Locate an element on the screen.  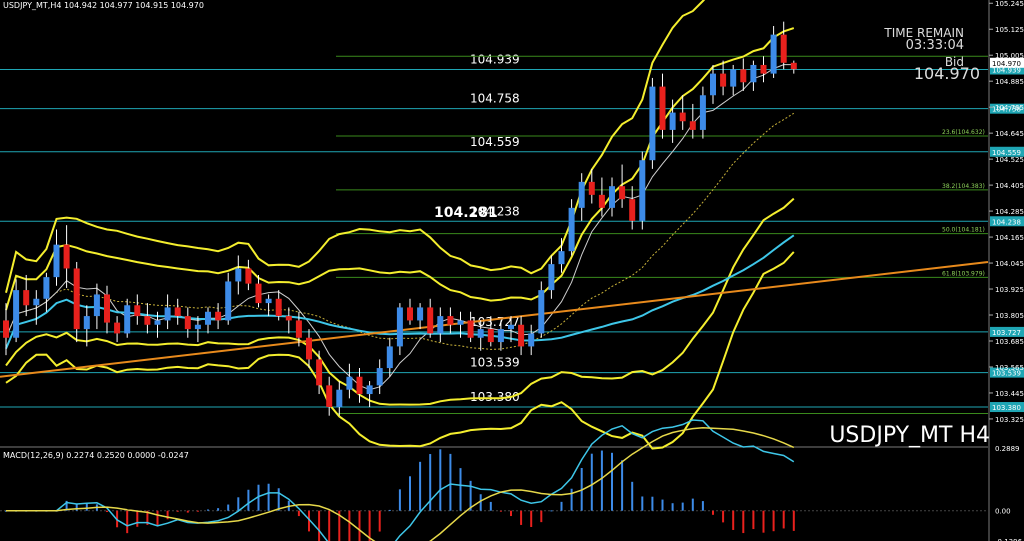
fibo-label: 50.0(104.181) is located at coordinates (963, 230).